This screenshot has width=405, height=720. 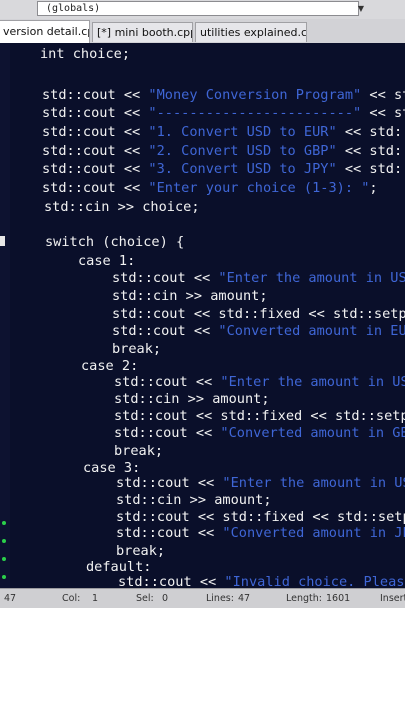 What do you see at coordinates (71, 598) in the screenshot?
I see `status-col-label: Col:` at bounding box center [71, 598].